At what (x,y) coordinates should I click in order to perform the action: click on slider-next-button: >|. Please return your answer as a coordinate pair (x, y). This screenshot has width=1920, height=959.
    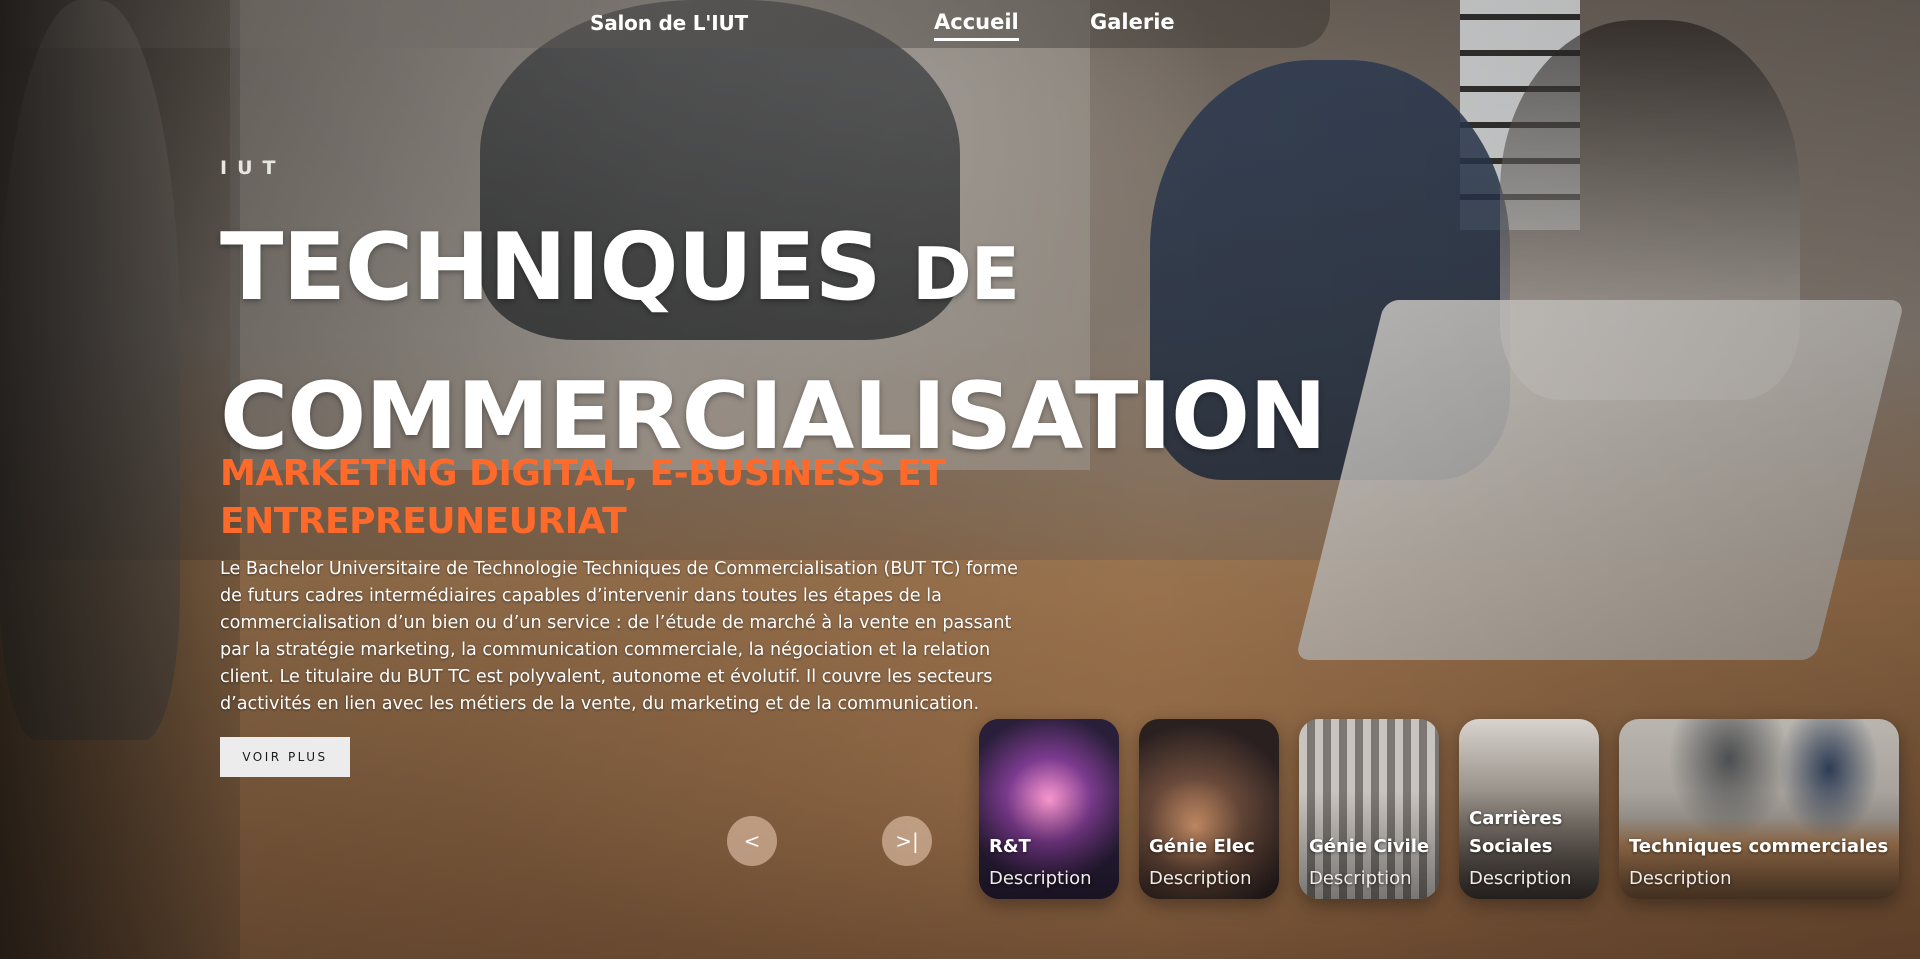
    Looking at the image, I should click on (907, 841).